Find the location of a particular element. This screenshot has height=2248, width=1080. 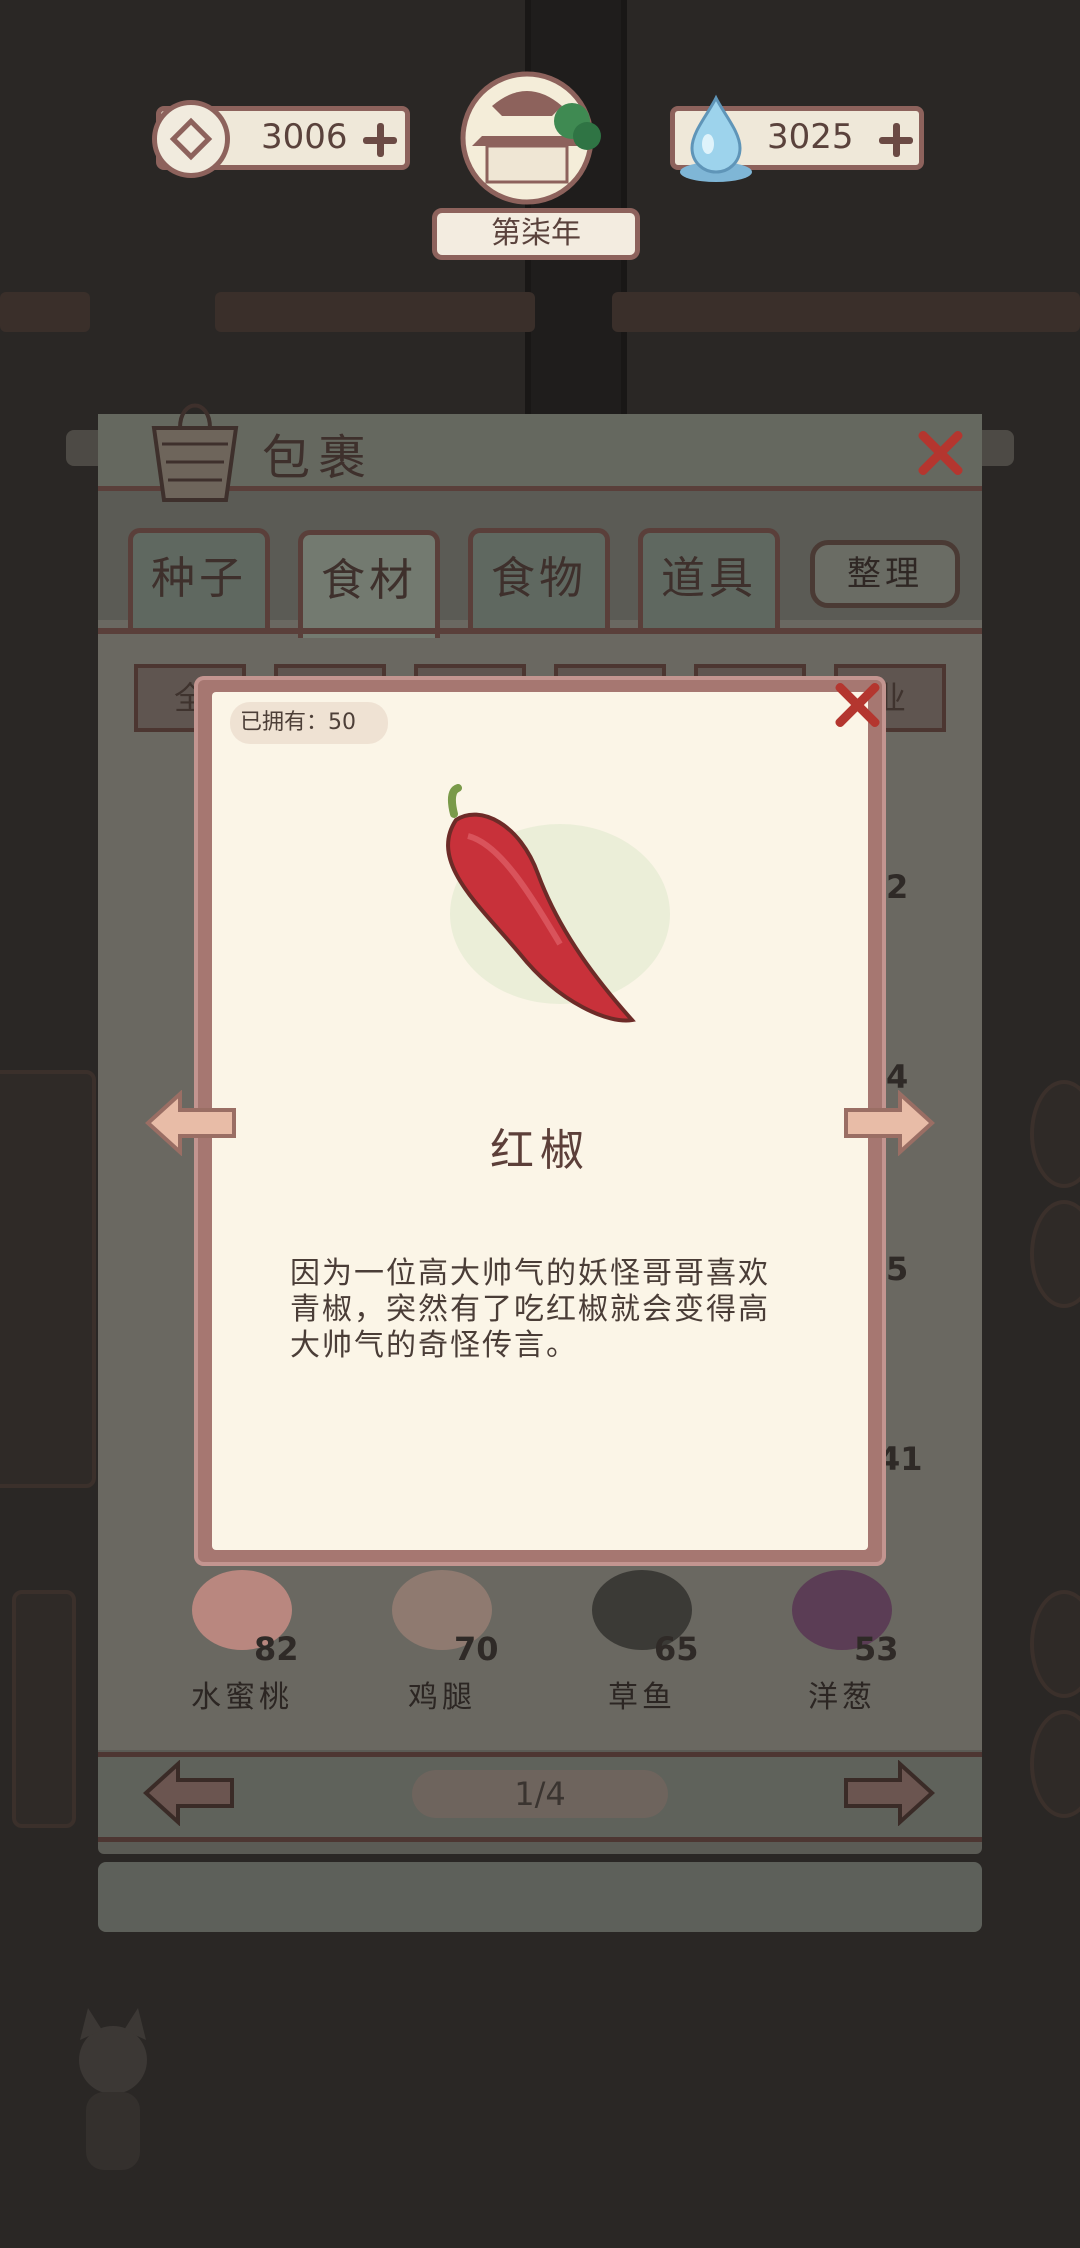

item-detail-description: 因为一位高大帅气的妖怪哥哥喜欢青椒，突然有了吃红椒就会变得高大帅气的奇怪传言。 is located at coordinates (530, 1309).